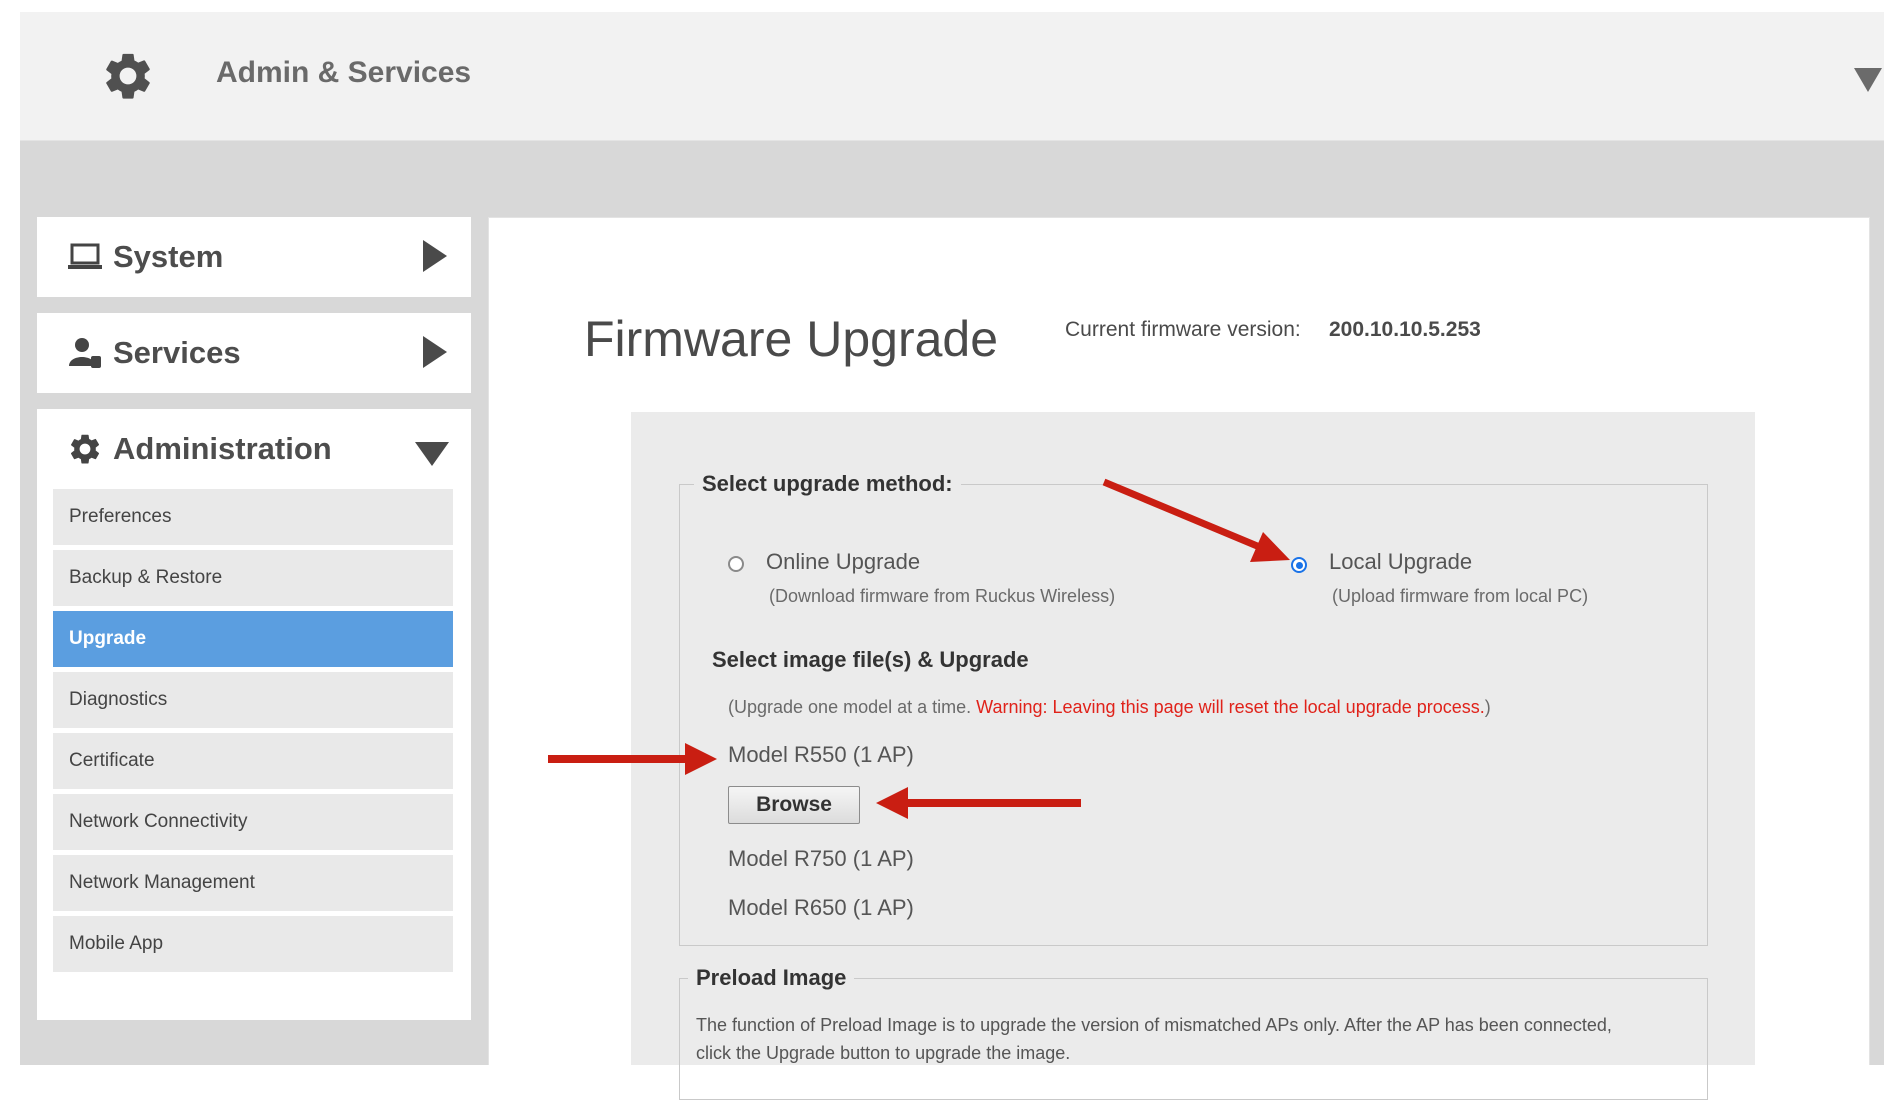 This screenshot has height=1100, width=1891. I want to click on sidebar-item-network-management: Network Management, so click(253, 883).